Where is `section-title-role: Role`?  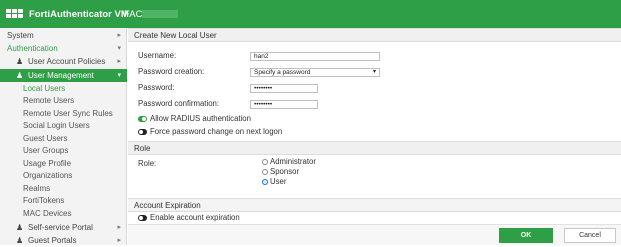
section-title-role: Role is located at coordinates (374, 148).